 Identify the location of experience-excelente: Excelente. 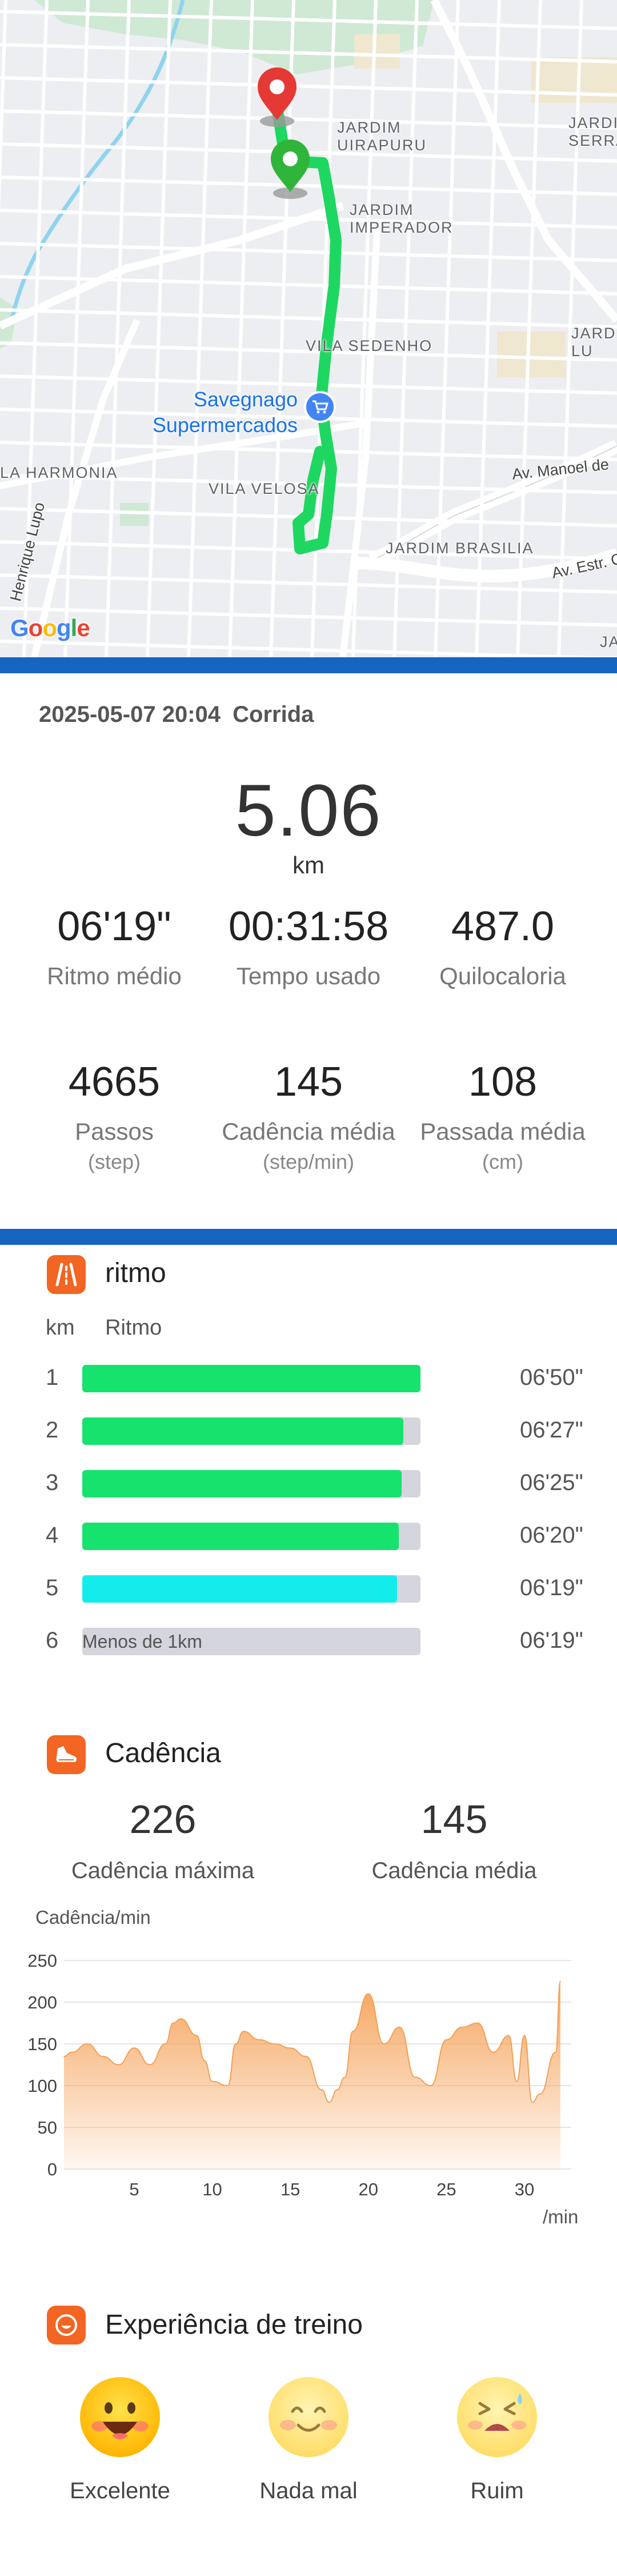
(120, 2440).